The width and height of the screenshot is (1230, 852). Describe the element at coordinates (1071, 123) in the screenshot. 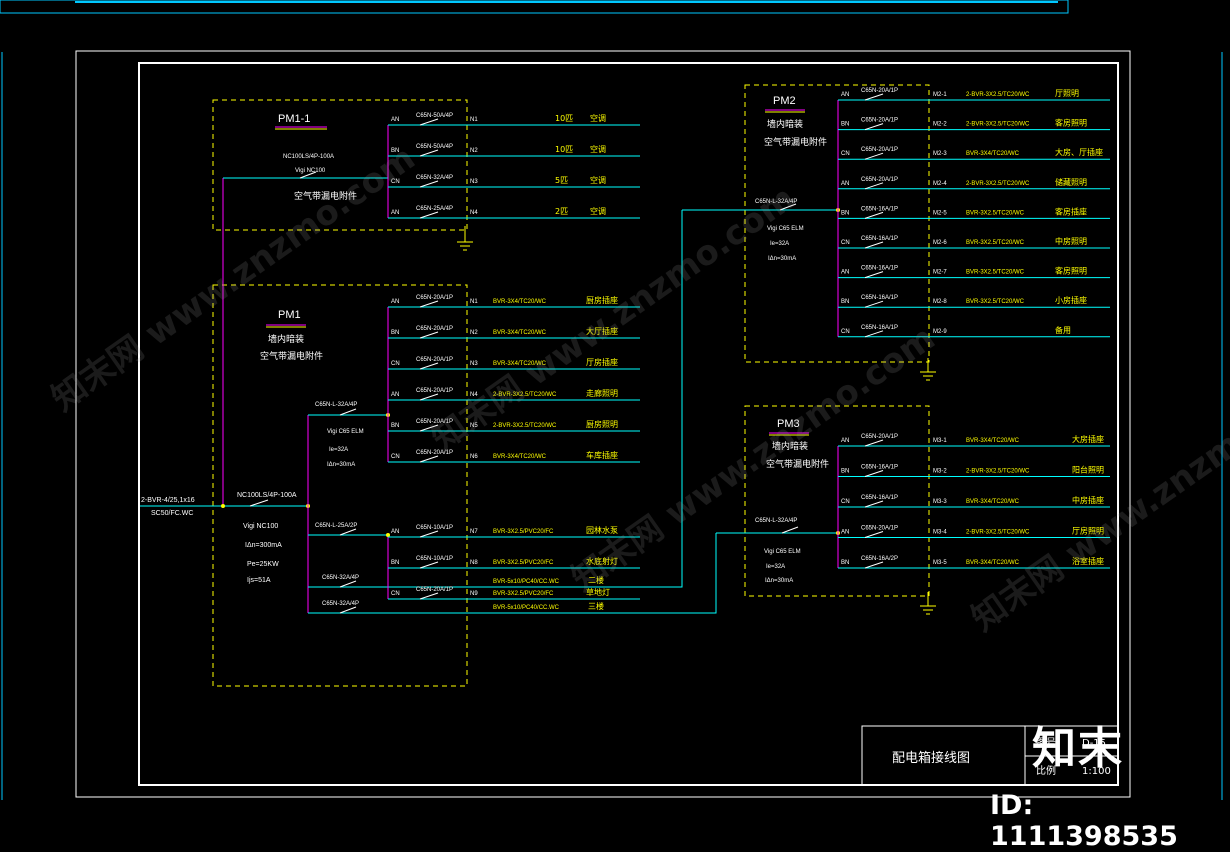

I see `load-label: 客房照明` at that location.